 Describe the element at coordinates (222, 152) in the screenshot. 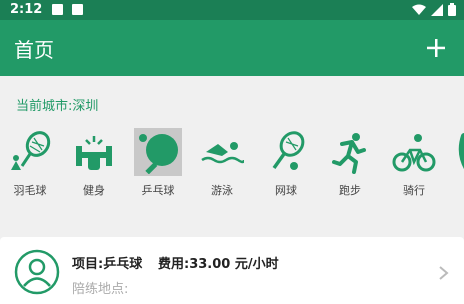

I see `swimming-icon` at that location.